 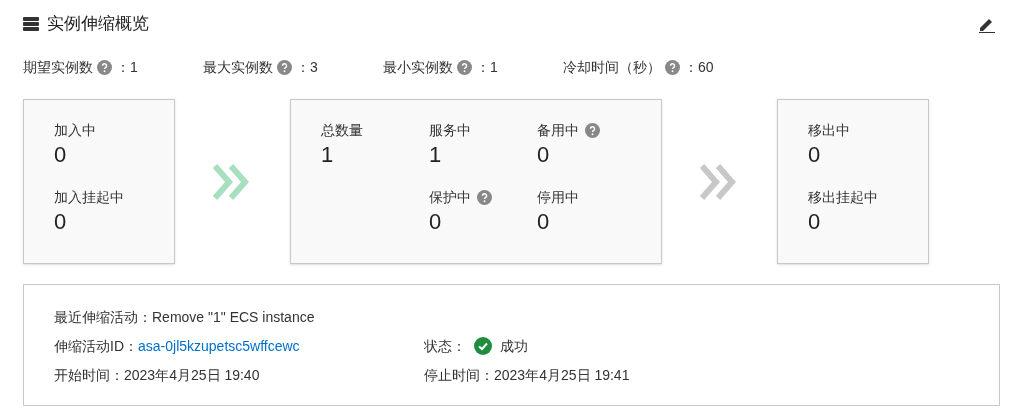 I want to click on setting-label: 冷却时间（秒）, so click(x=612, y=67).